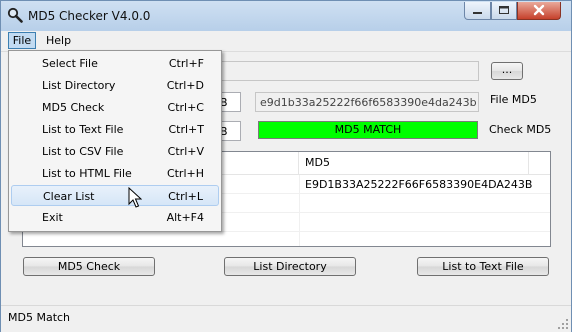 The image size is (572, 332). Describe the element at coordinates (185, 217) in the screenshot. I see `menu-item-shortcut: Alt+F4` at that location.